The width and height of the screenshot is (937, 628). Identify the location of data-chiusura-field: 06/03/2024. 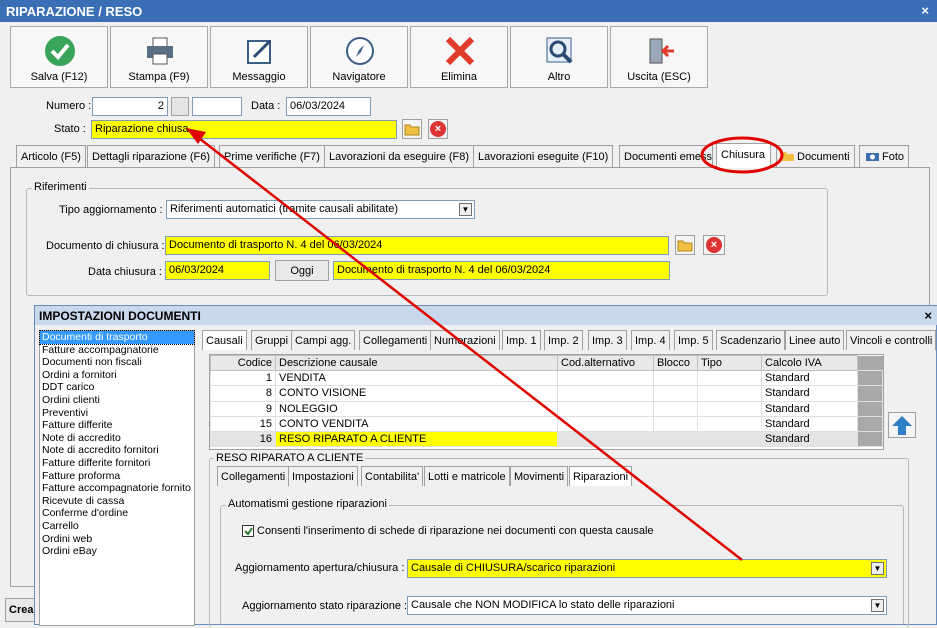
(217, 270).